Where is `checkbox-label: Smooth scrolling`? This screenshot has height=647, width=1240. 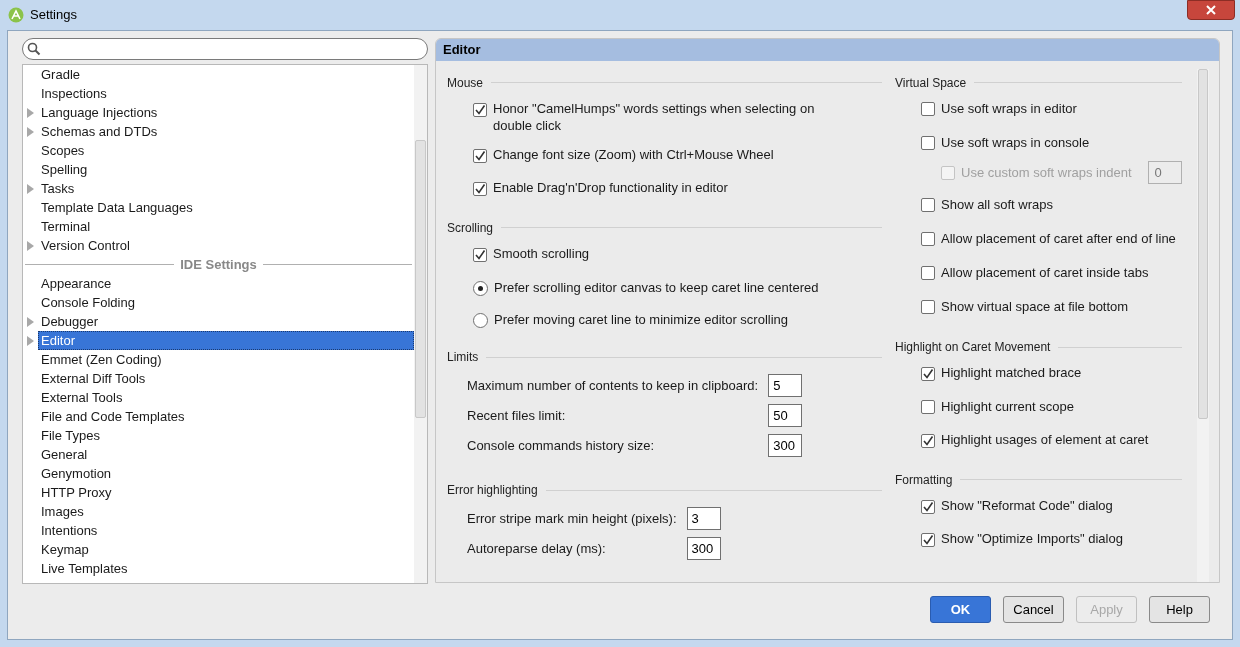
checkbox-label: Smooth scrolling is located at coordinates (541, 253).